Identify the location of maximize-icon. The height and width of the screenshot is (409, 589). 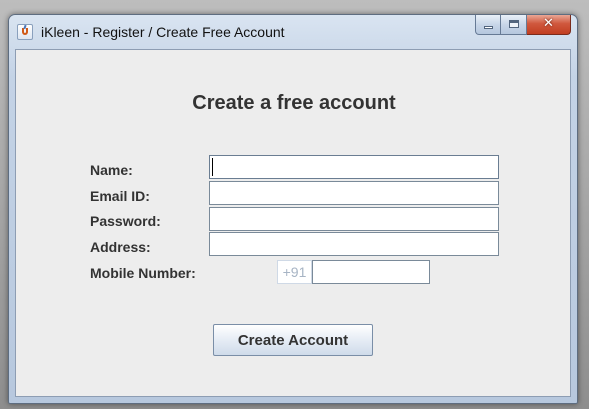
(514, 24).